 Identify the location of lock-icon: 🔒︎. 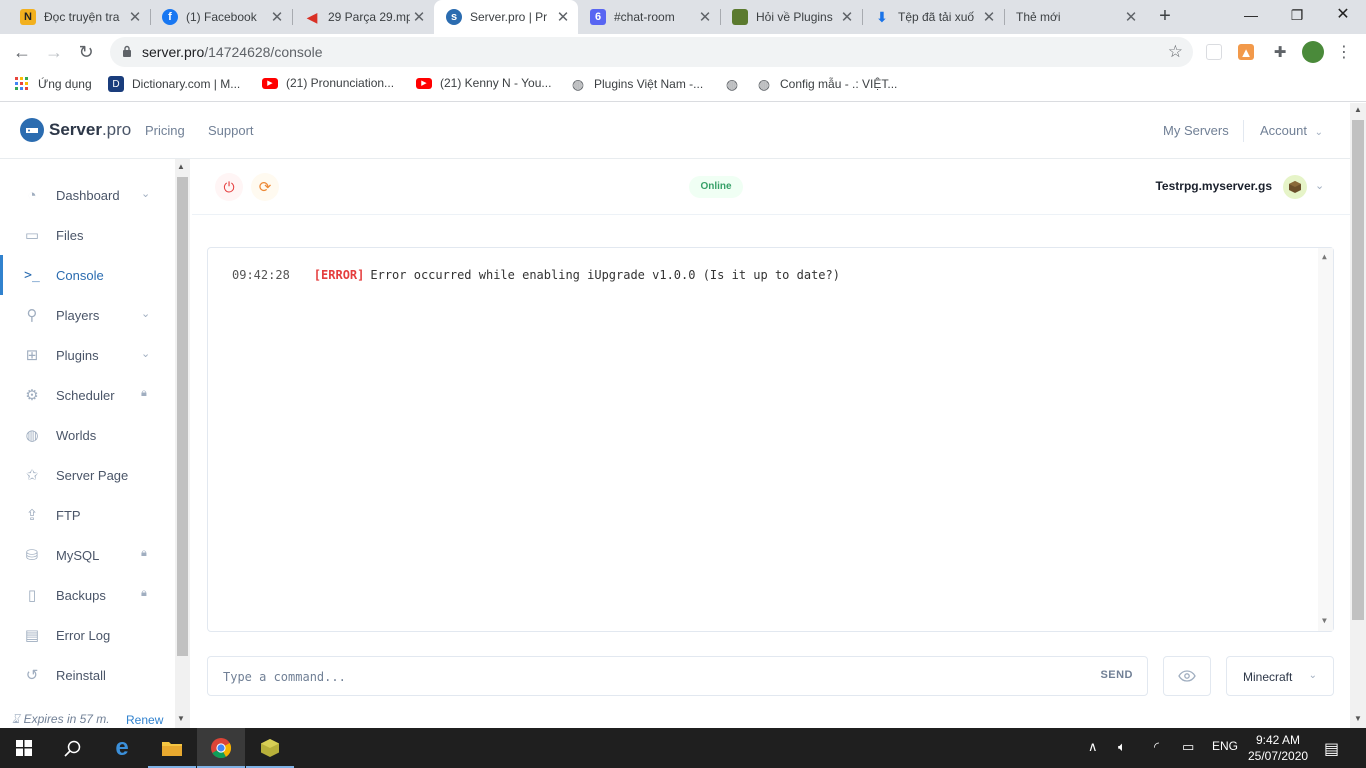
(144, 593).